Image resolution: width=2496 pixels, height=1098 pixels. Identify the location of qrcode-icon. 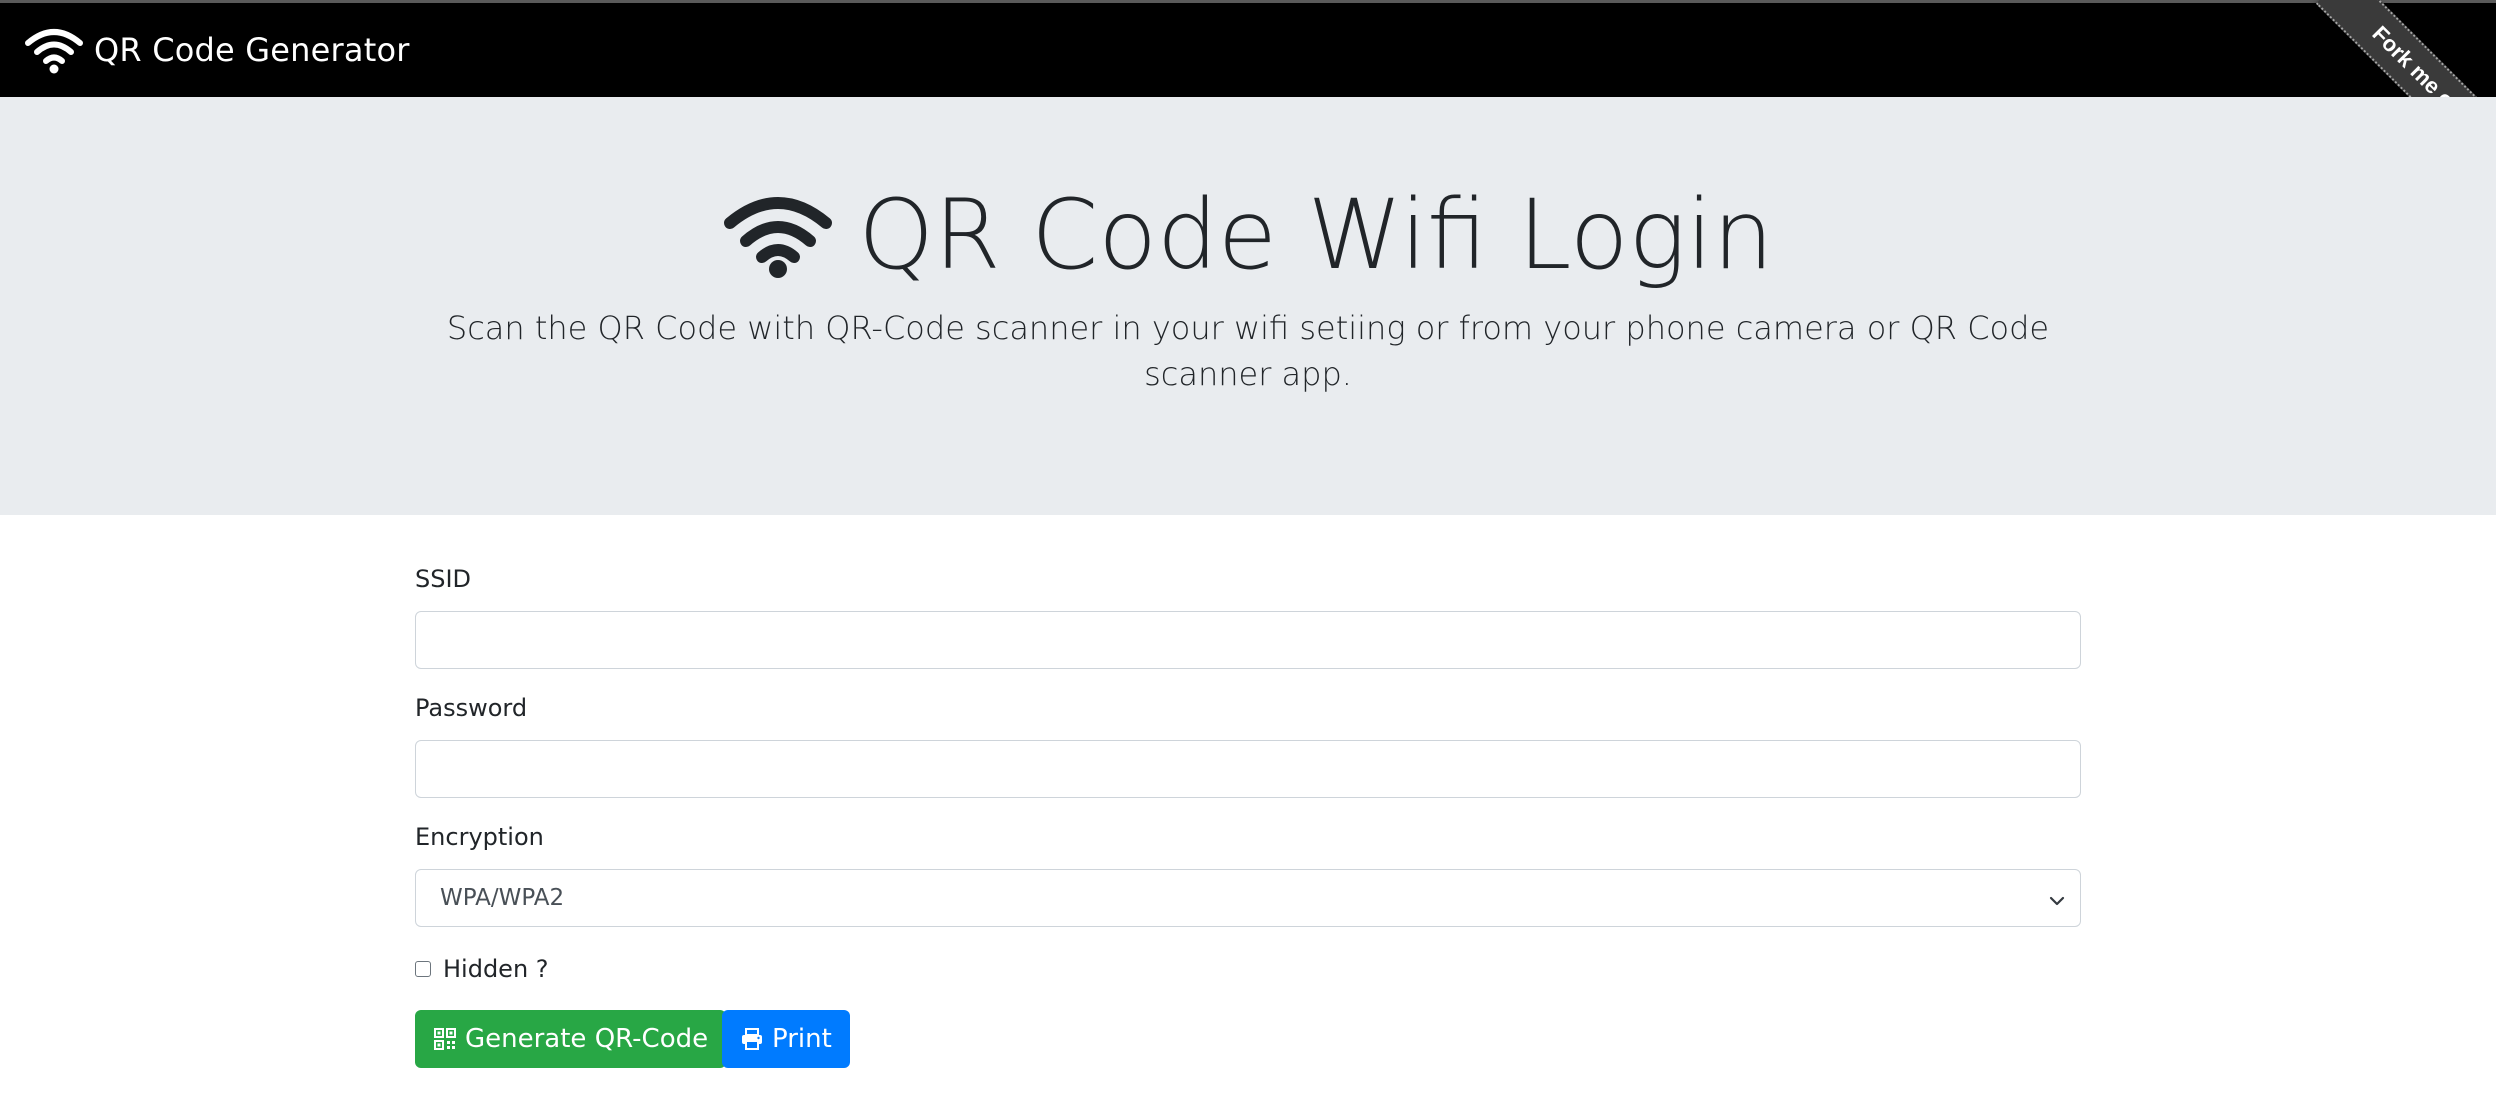
(445, 1039).